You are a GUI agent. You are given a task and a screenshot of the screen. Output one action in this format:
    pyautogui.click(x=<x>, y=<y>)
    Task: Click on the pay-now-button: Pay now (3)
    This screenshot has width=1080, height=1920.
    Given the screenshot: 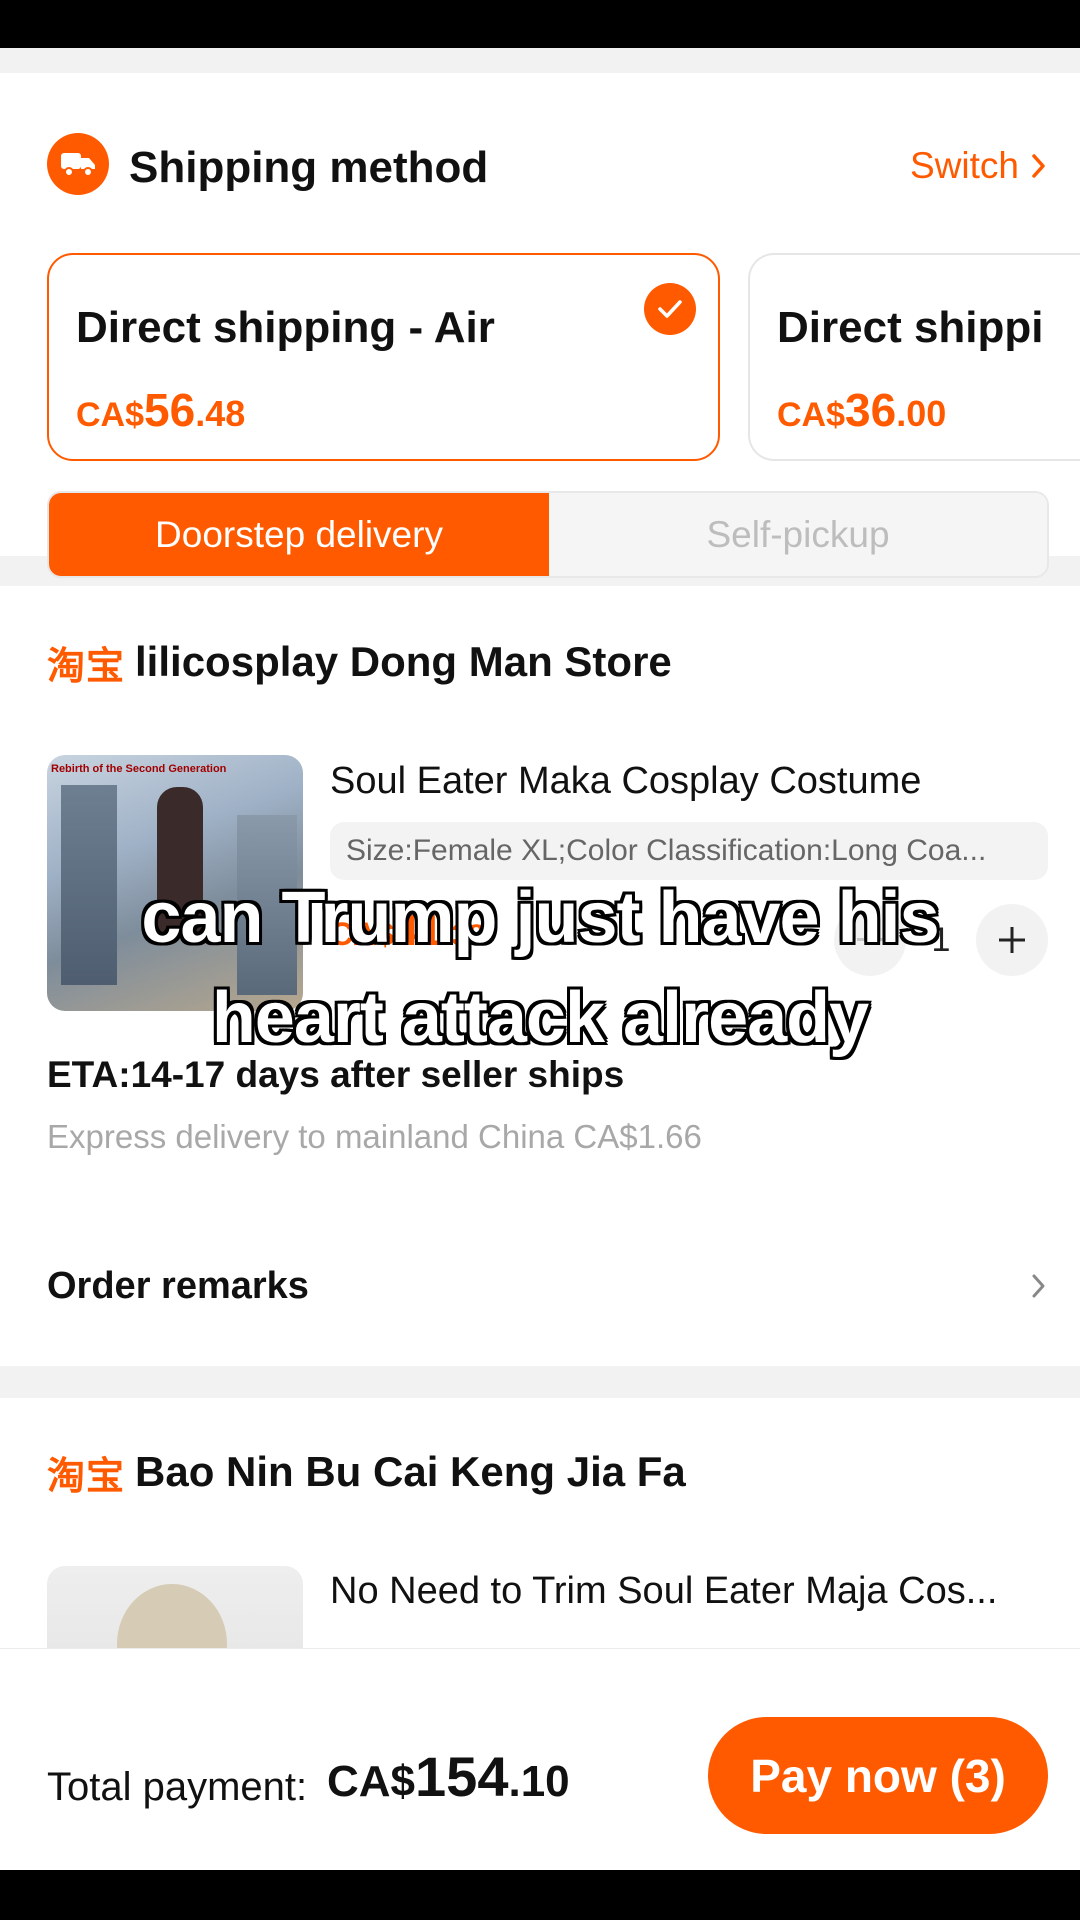 What is the action you would take?
    pyautogui.click(x=878, y=1775)
    